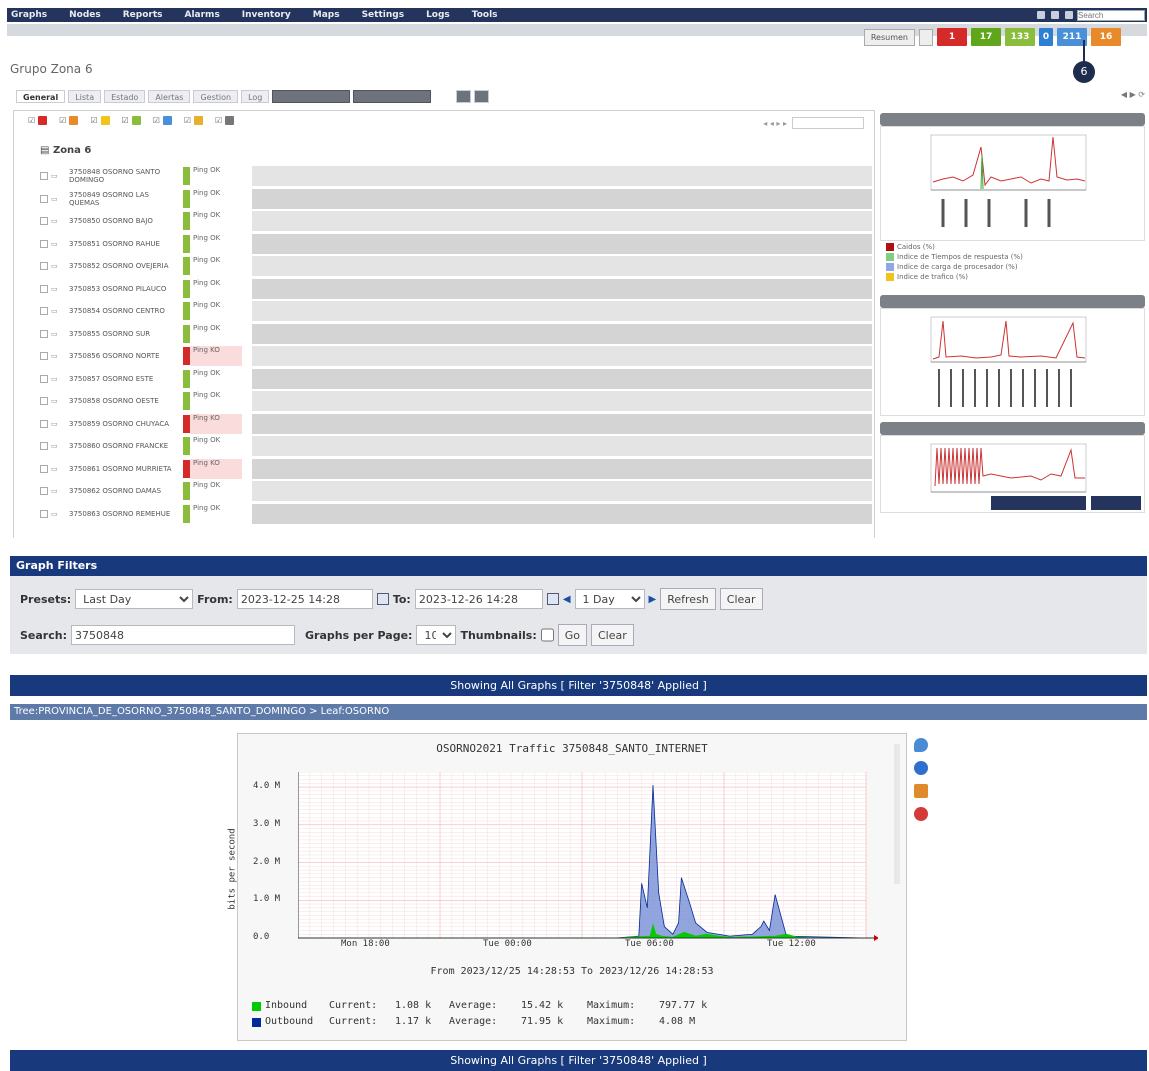 This screenshot has height=1071, width=1149. I want to click on filter-pending: ☑, so click(194, 120).